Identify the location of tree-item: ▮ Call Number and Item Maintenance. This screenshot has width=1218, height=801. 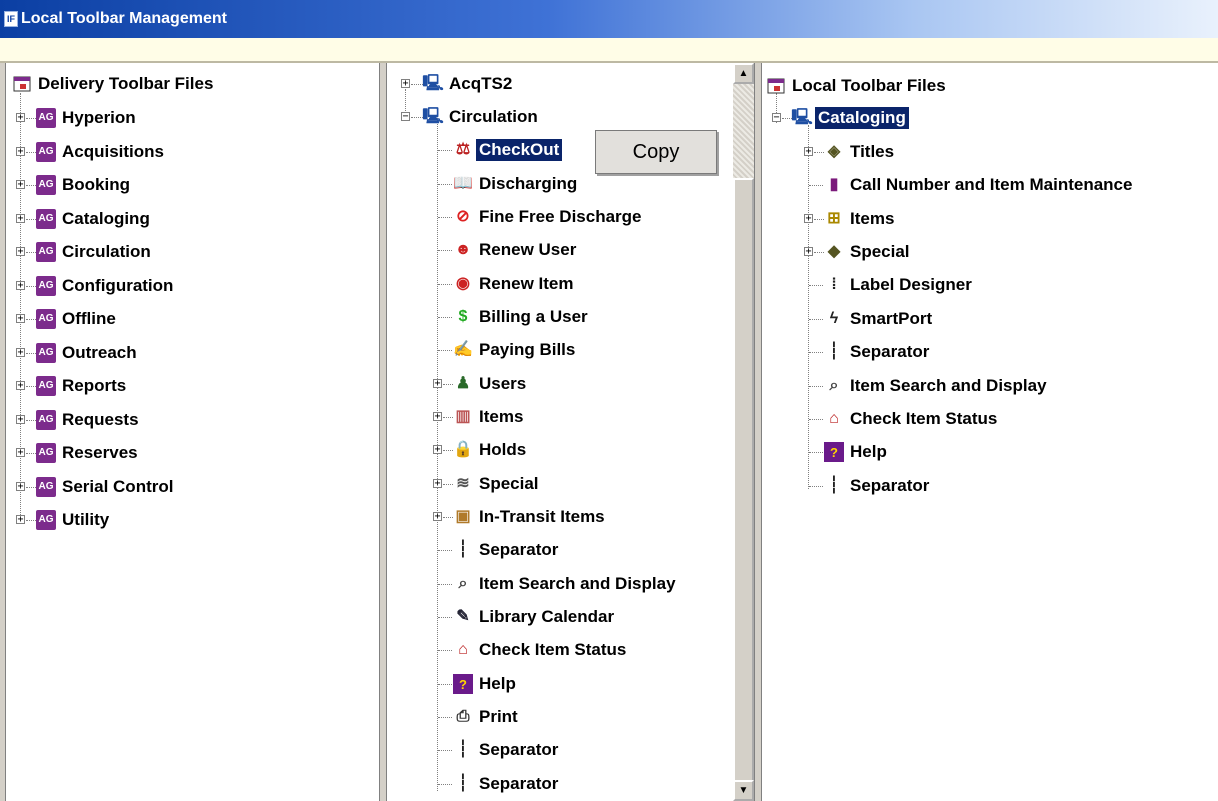
(948, 185).